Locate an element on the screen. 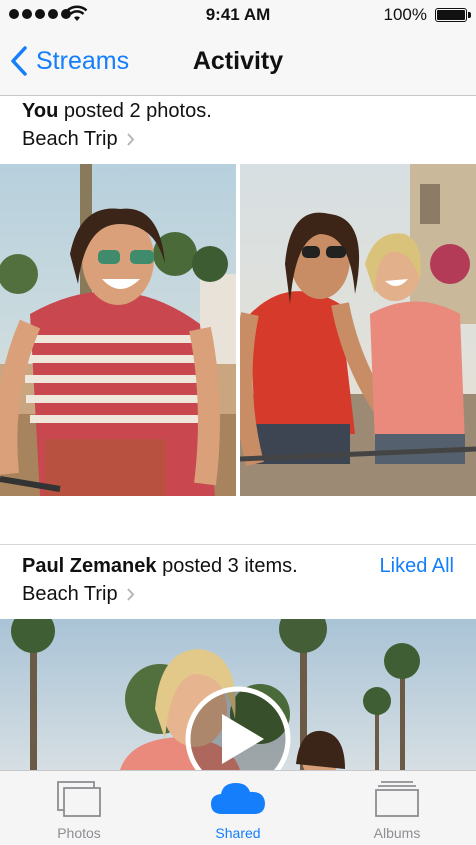  tab-label: Albums is located at coordinates (397, 833).